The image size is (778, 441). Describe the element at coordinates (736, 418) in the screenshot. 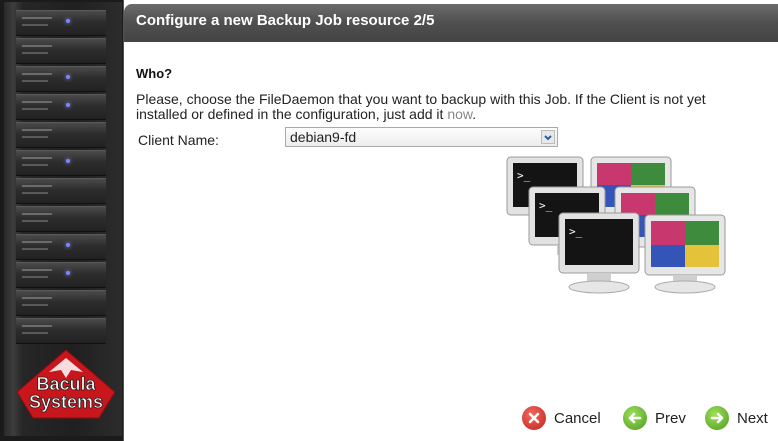

I see `next-button: Next` at that location.